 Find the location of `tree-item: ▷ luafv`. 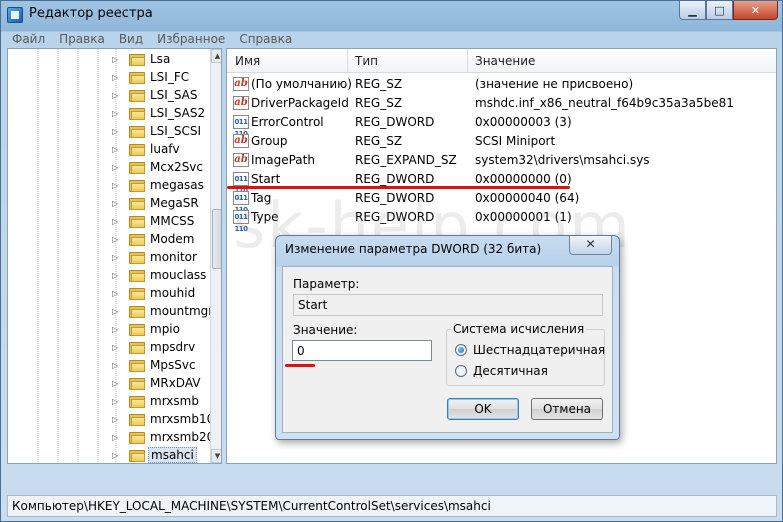

tree-item: ▷ luafv is located at coordinates (108, 150).